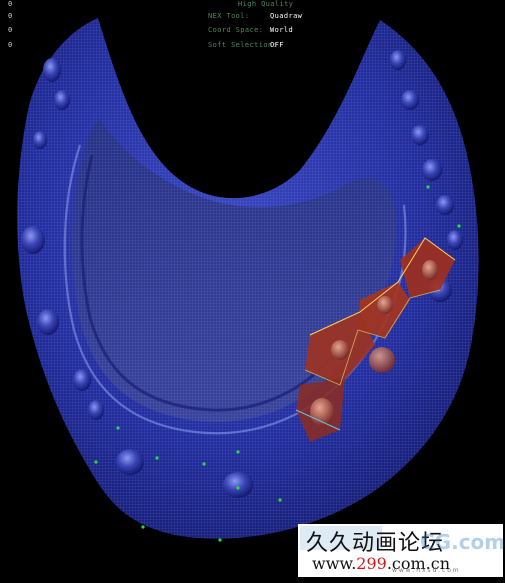 This screenshot has width=505, height=583. Describe the element at coordinates (229, 16) in the screenshot. I see `hud-nex-tool-label: NEX Tool:` at that location.